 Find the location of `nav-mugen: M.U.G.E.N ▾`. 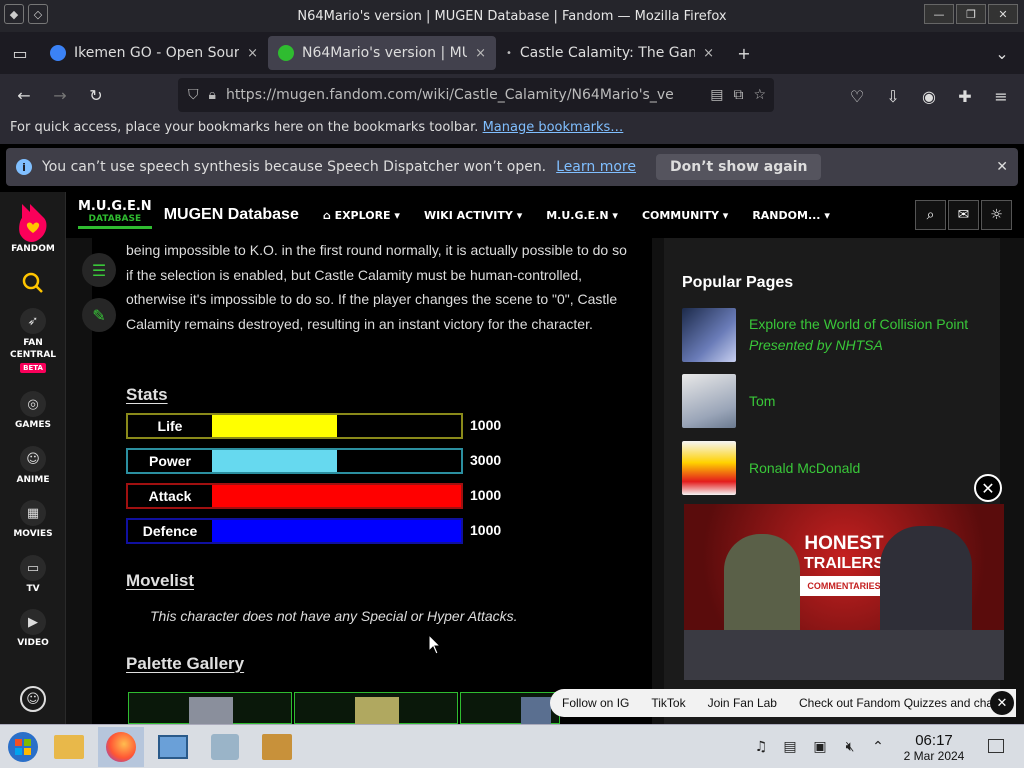

nav-mugen: M.U.G.E.N ▾ is located at coordinates (582, 215).